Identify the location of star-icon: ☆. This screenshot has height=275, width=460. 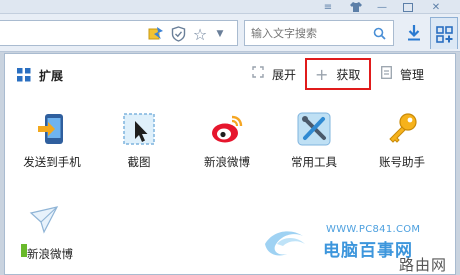
(200, 34).